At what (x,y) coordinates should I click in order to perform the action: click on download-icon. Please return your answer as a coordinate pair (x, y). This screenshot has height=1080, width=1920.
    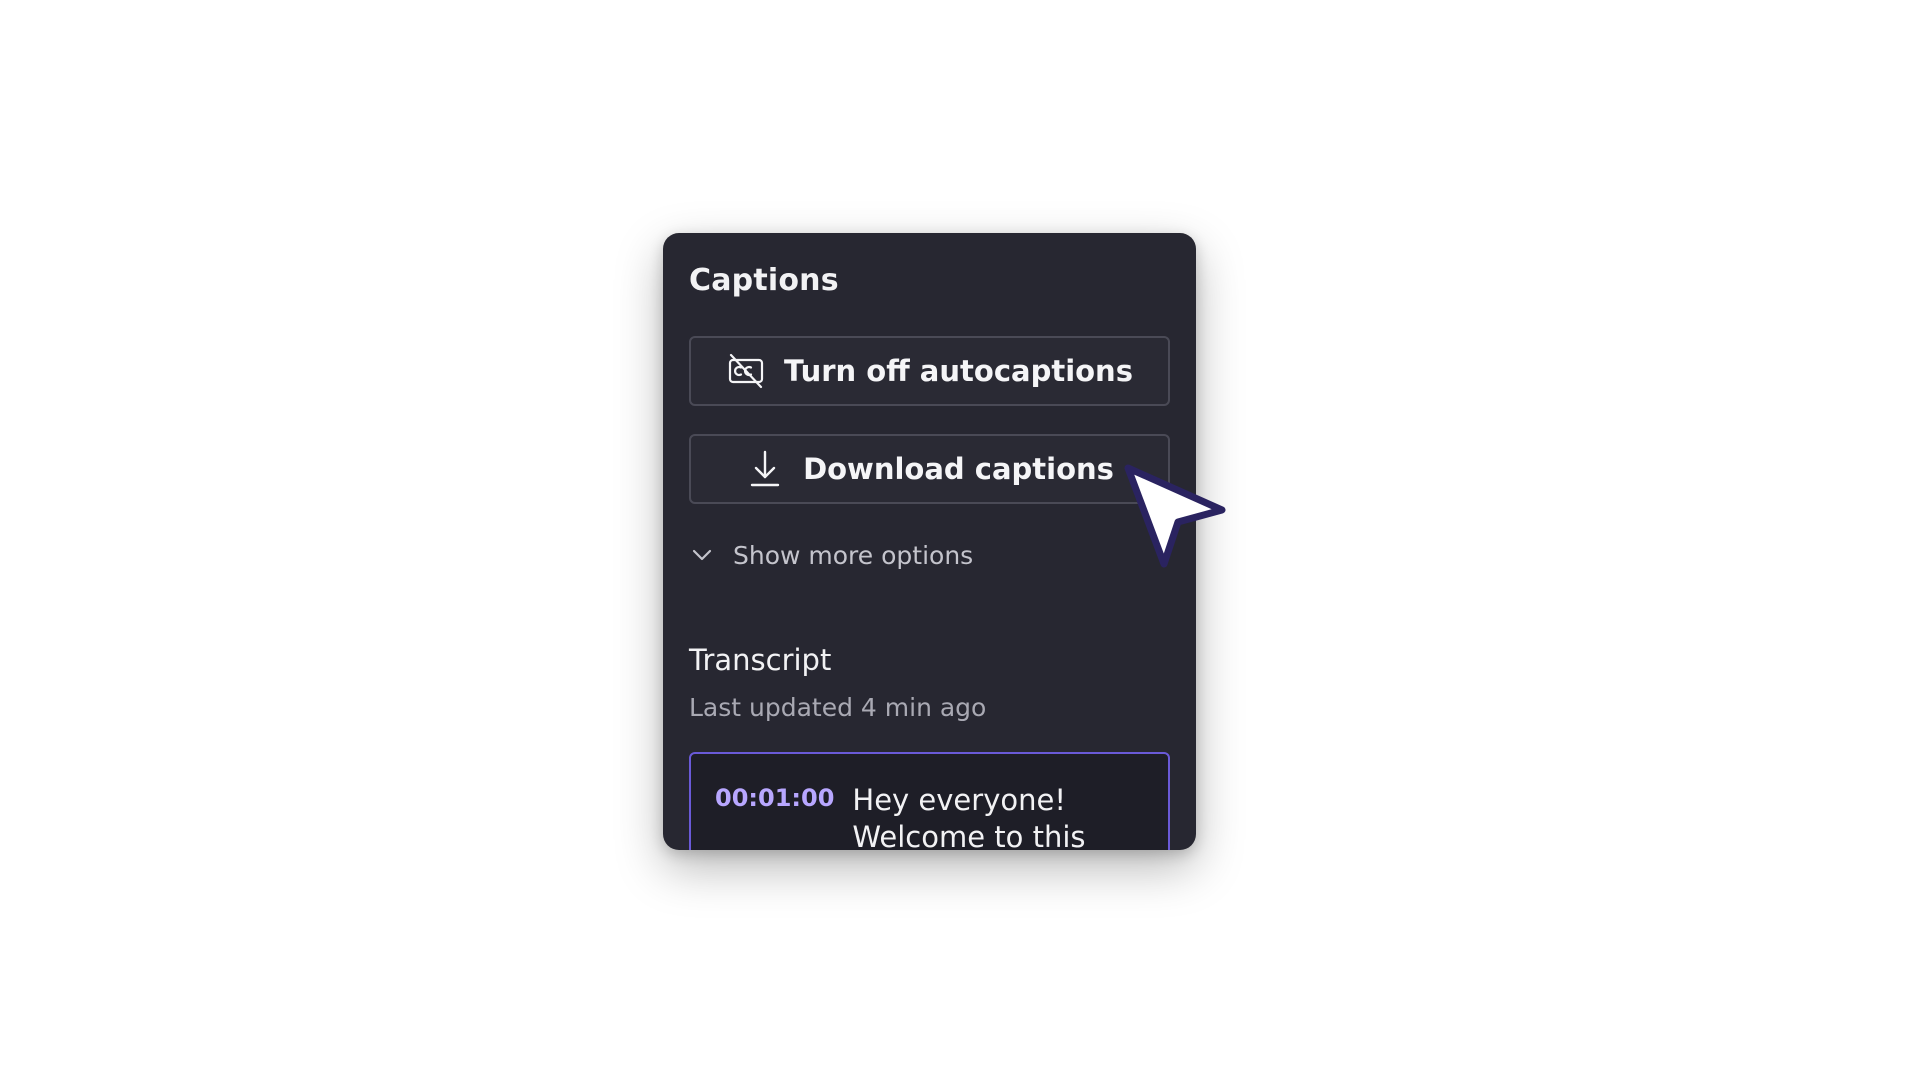
    Looking at the image, I should click on (765, 469).